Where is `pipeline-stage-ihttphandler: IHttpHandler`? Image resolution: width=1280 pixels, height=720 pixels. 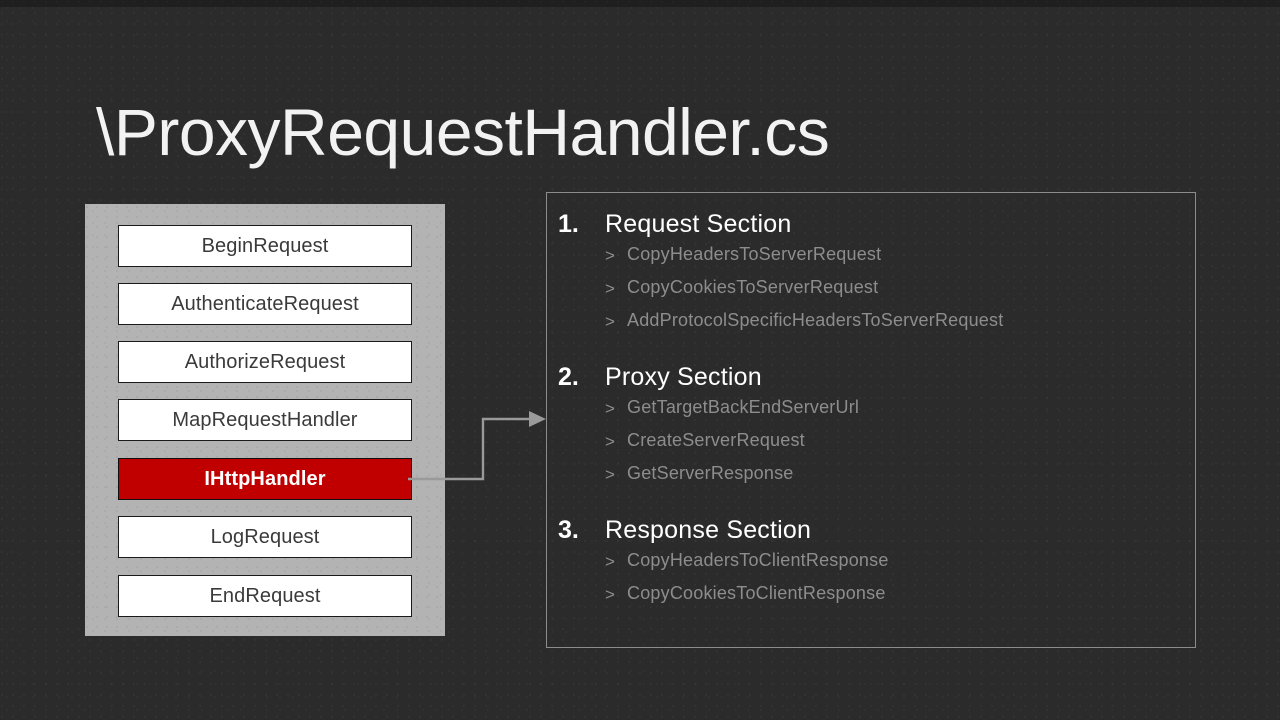 pipeline-stage-ihttphandler: IHttpHandler is located at coordinates (265, 479).